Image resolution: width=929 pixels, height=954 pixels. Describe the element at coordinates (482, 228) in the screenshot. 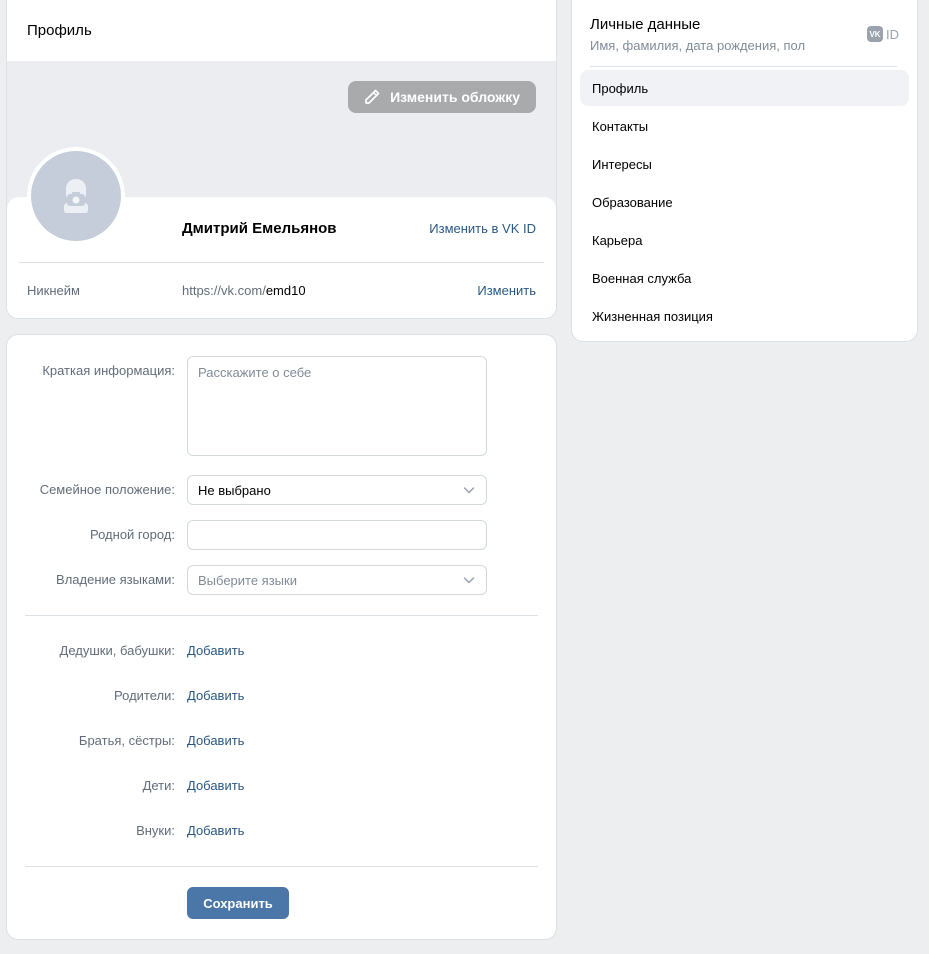

I see `edit-in-vkid-link: Изменить в VK ID` at that location.